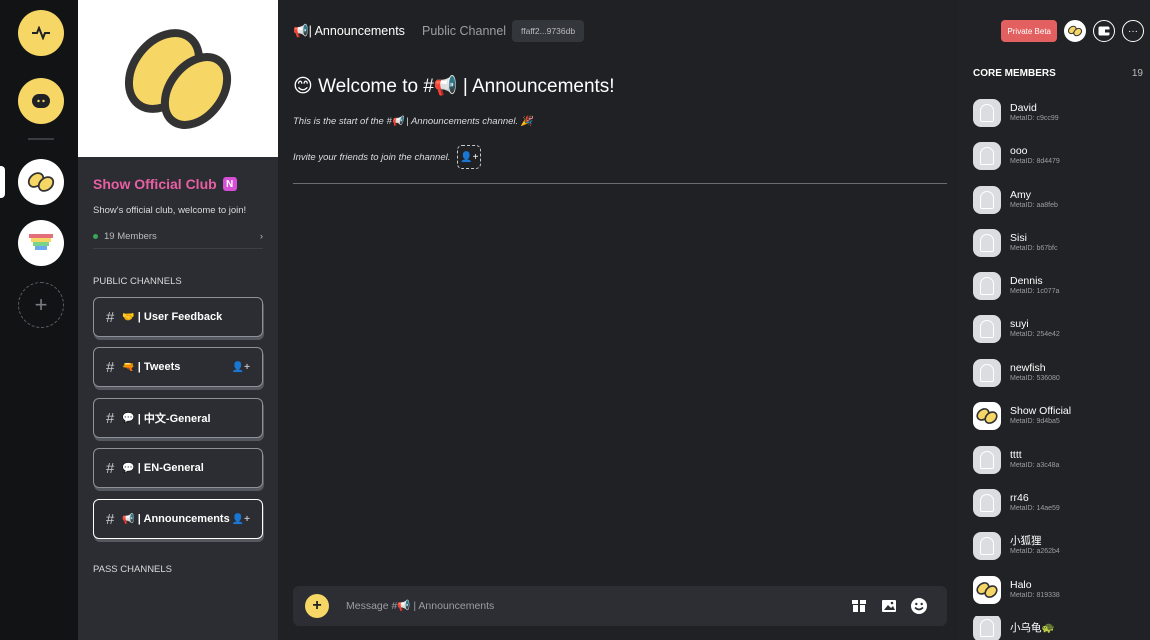 The width and height of the screenshot is (1150, 640). I want to click on emoji-button, so click(919, 606).